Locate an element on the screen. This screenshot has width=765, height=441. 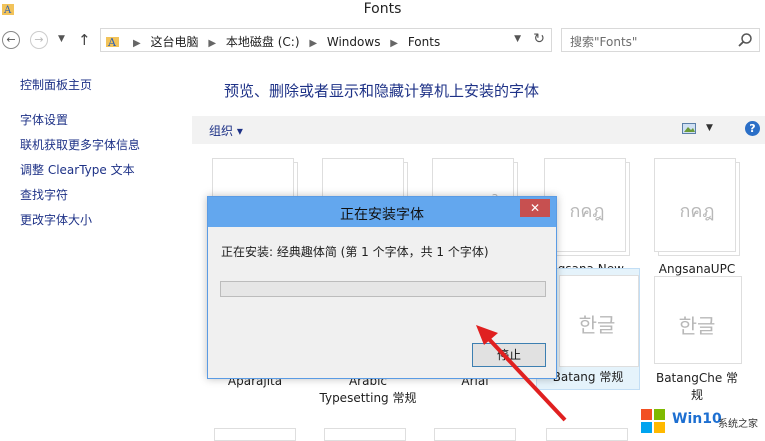
breadcrumb: ▶ 这台电脑 ▶ 本地磁盘 (C:) ▶ Windows ▶ Fonts is located at coordinates (283, 41).